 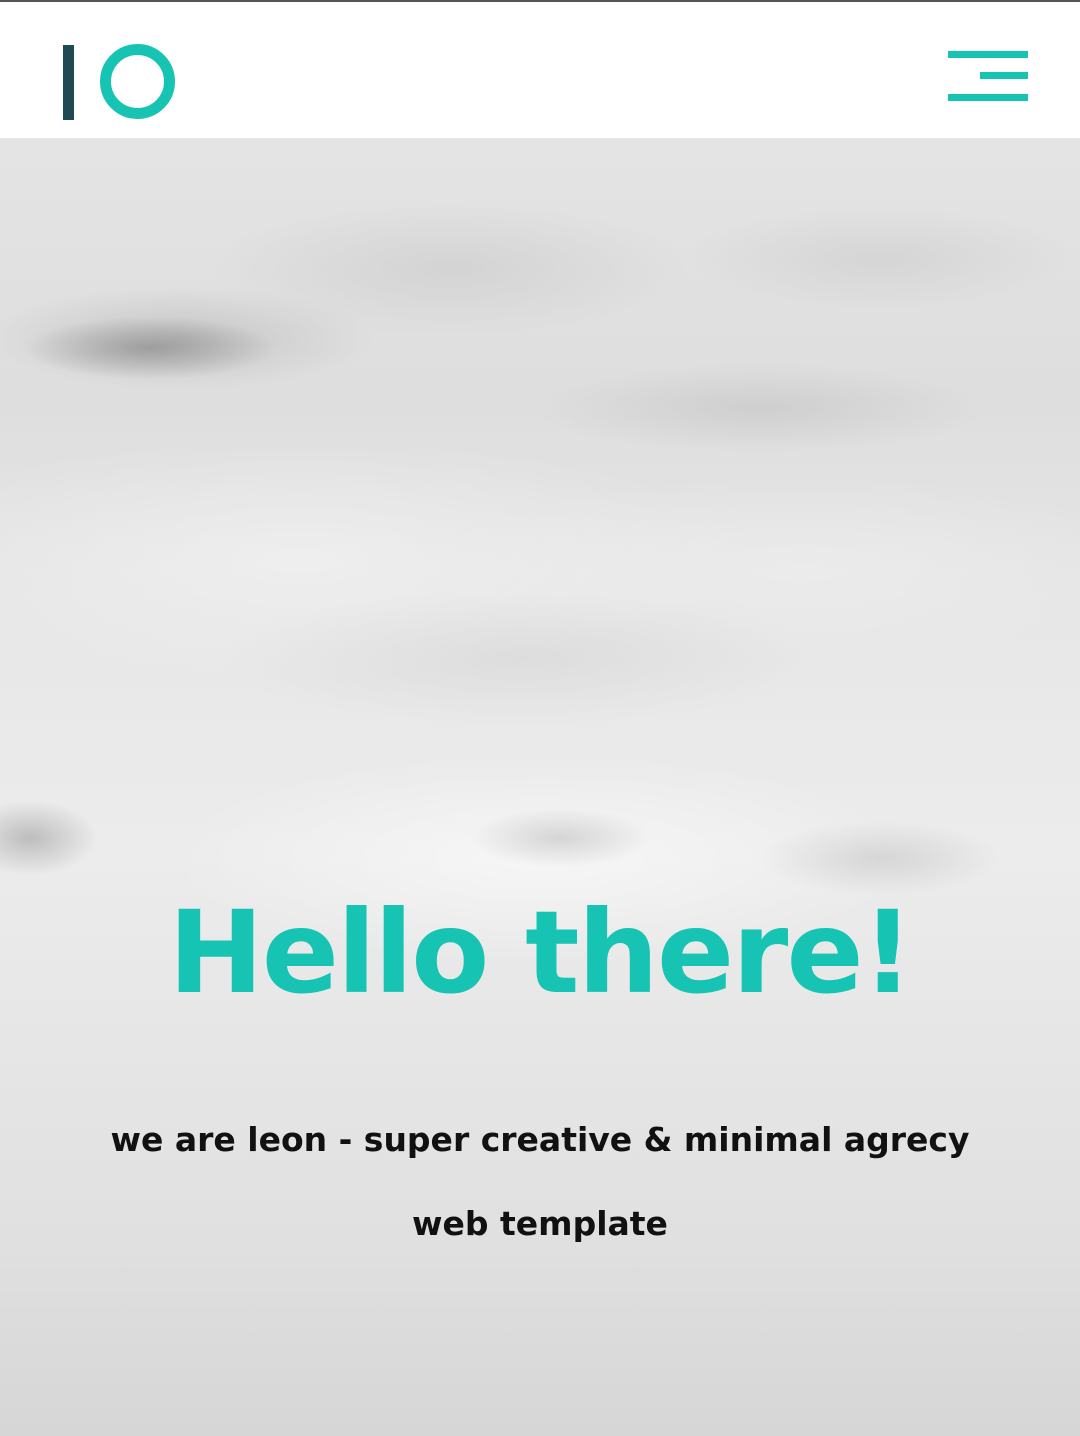 I want to click on logo-ring-shape, so click(x=137, y=81).